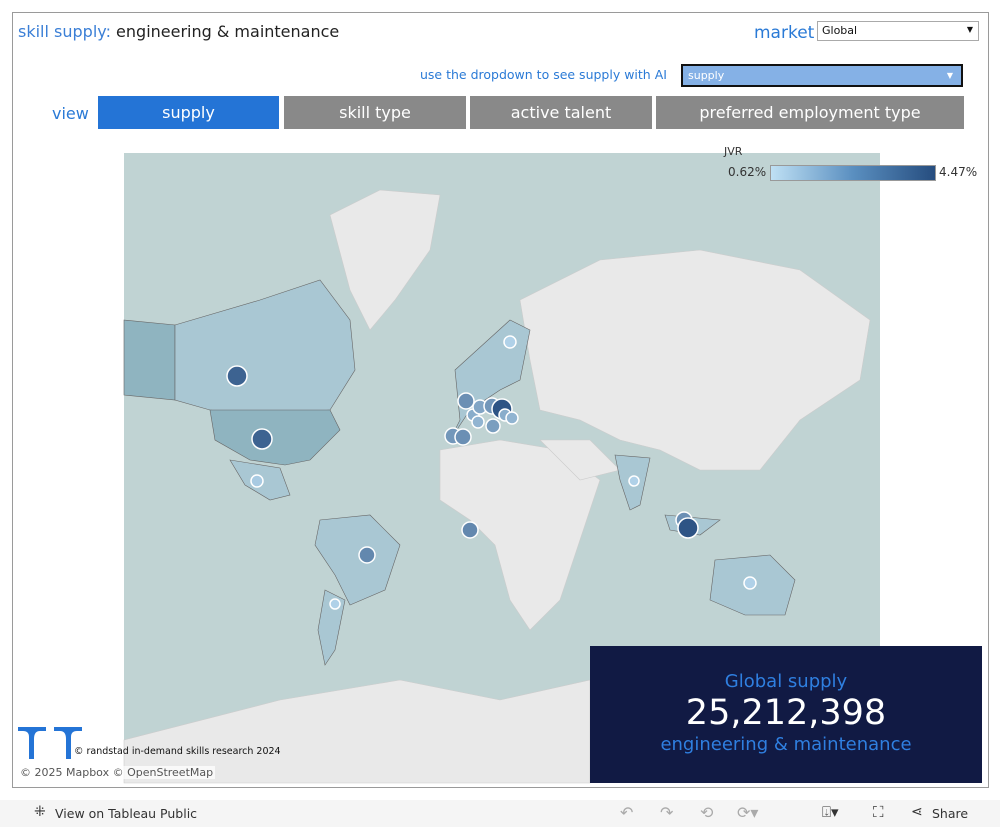 Image resolution: width=1000 pixels, height=827 pixels. I want to click on kpi-title: Global supply, so click(786, 681).